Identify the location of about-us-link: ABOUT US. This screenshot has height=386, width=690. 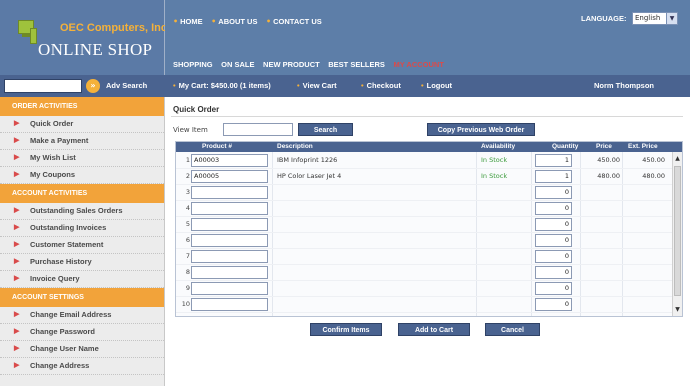
(237, 21).